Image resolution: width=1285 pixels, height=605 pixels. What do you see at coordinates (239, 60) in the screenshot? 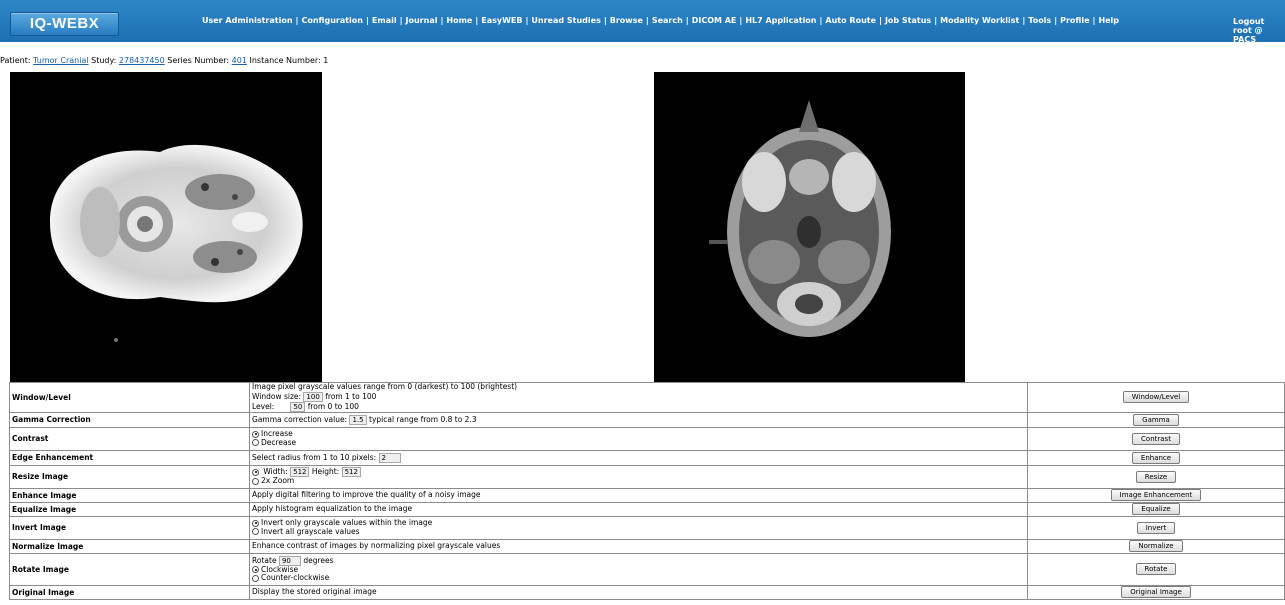
I see `series-number-link: 401` at bounding box center [239, 60].